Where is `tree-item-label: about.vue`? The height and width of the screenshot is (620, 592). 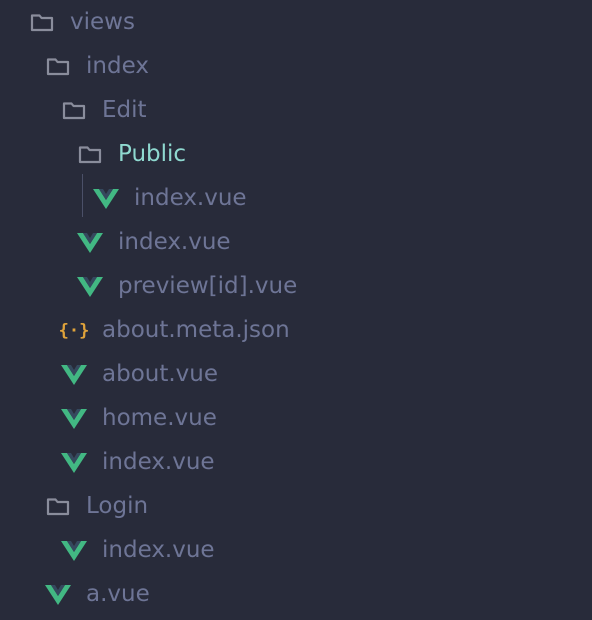 tree-item-label: about.vue is located at coordinates (160, 374).